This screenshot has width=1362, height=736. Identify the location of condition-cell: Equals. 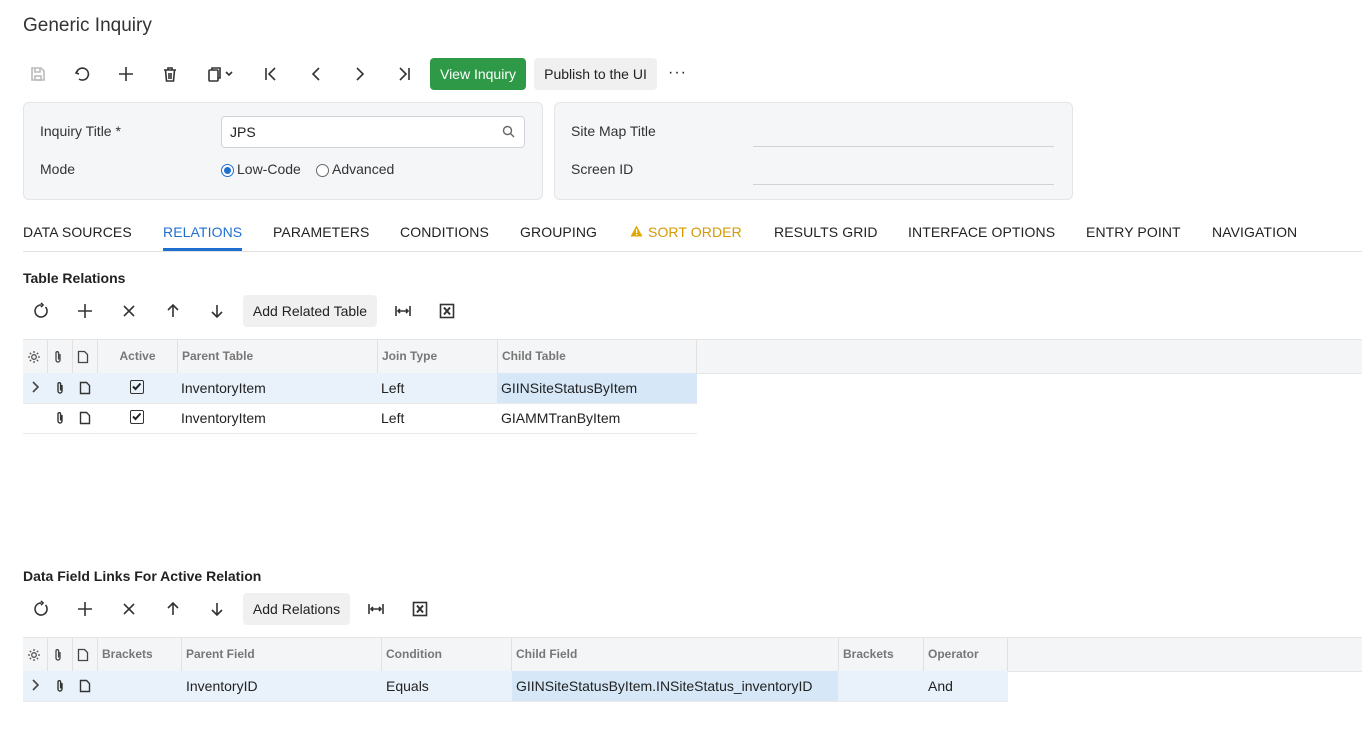
(405, 686).